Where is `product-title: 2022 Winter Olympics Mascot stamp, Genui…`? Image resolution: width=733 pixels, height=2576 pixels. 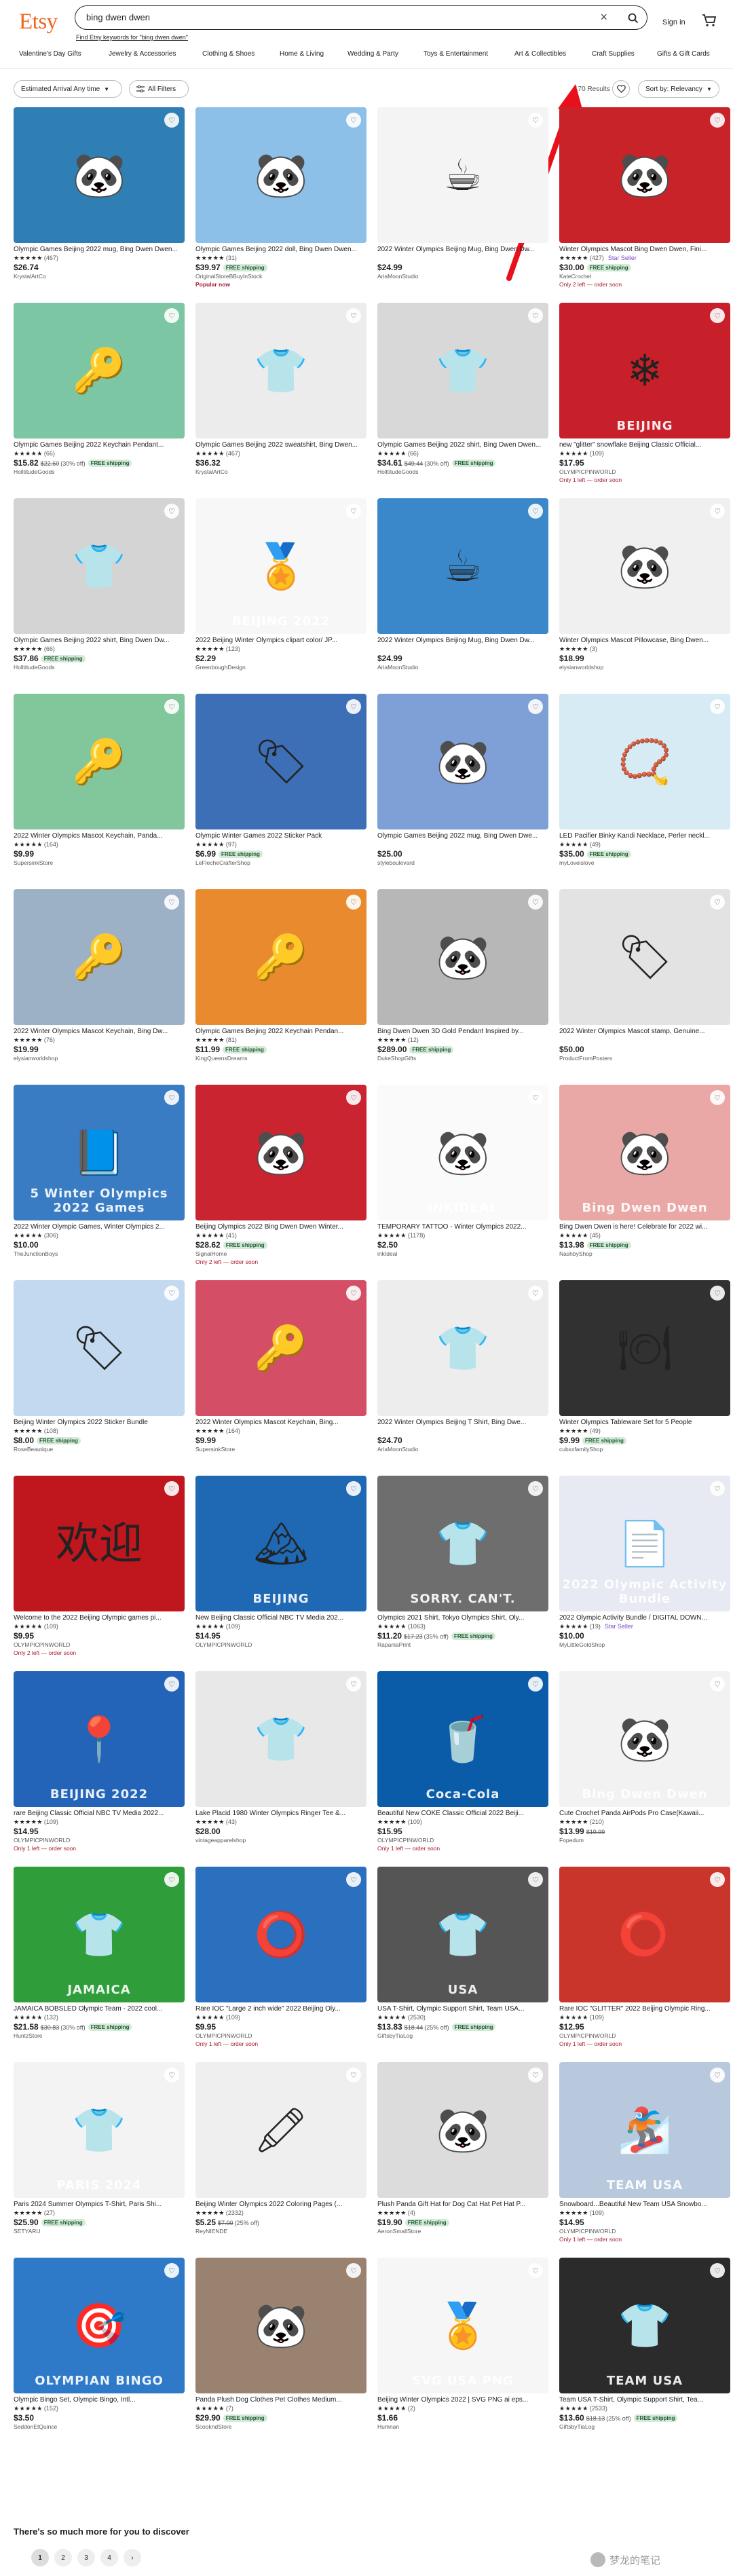
product-title: 2022 Winter Olympics Mascot stamp, Genui… is located at coordinates (644, 1031).